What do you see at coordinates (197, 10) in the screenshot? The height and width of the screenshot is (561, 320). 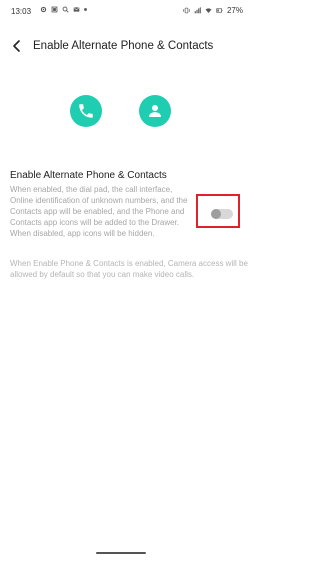 I see `signal-icon` at bounding box center [197, 10].